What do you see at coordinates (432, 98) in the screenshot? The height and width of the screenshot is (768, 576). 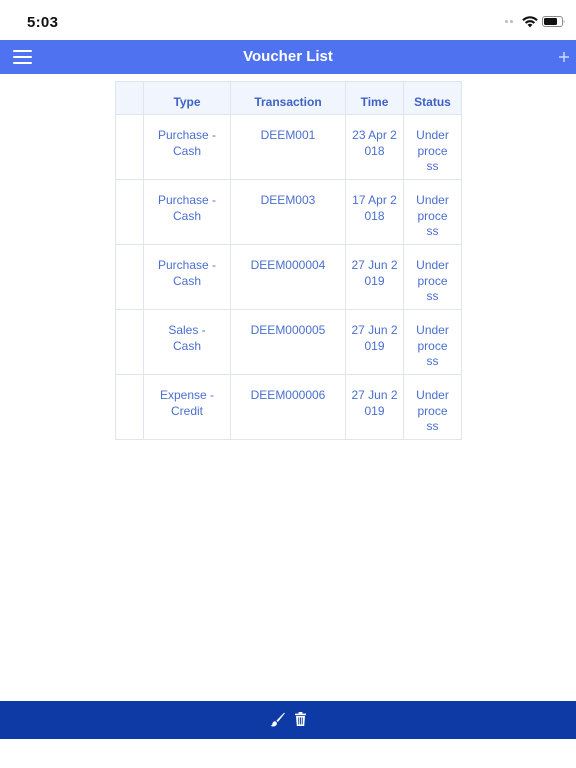 I see `column-header-status: Status` at bounding box center [432, 98].